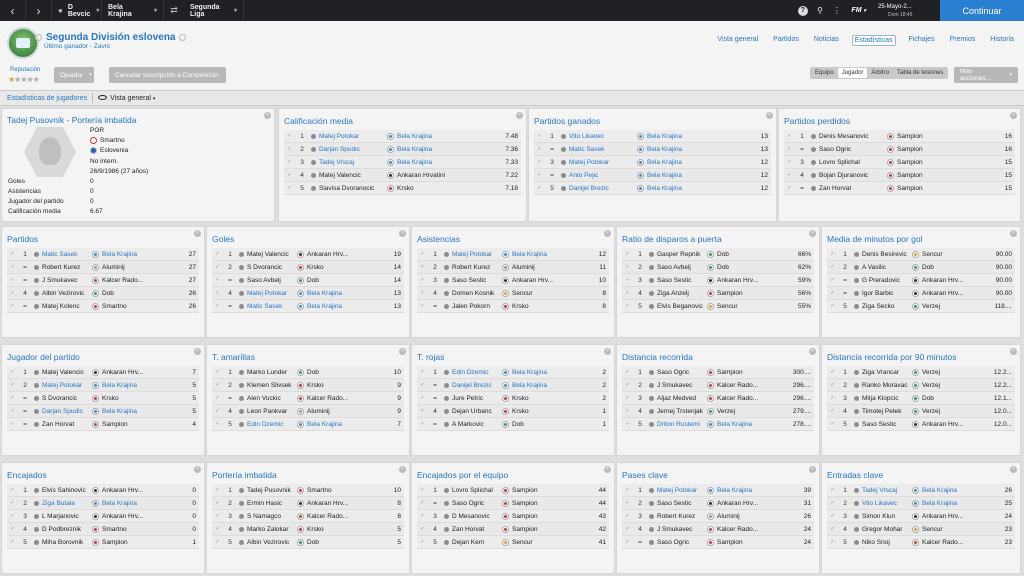  I want to click on table-row: ✓ 5 Edin Dzemic Bela Krajina 7, so click(308, 424).